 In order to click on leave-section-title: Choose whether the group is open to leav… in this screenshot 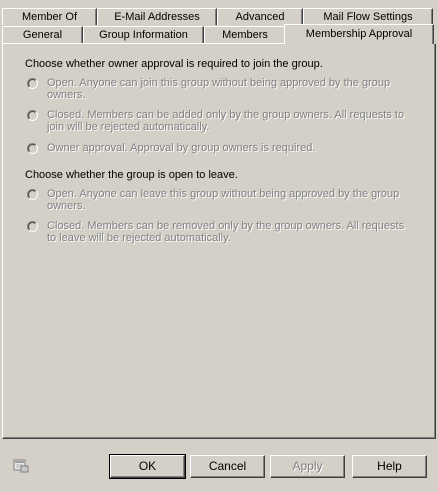, I will do `click(131, 175)`.